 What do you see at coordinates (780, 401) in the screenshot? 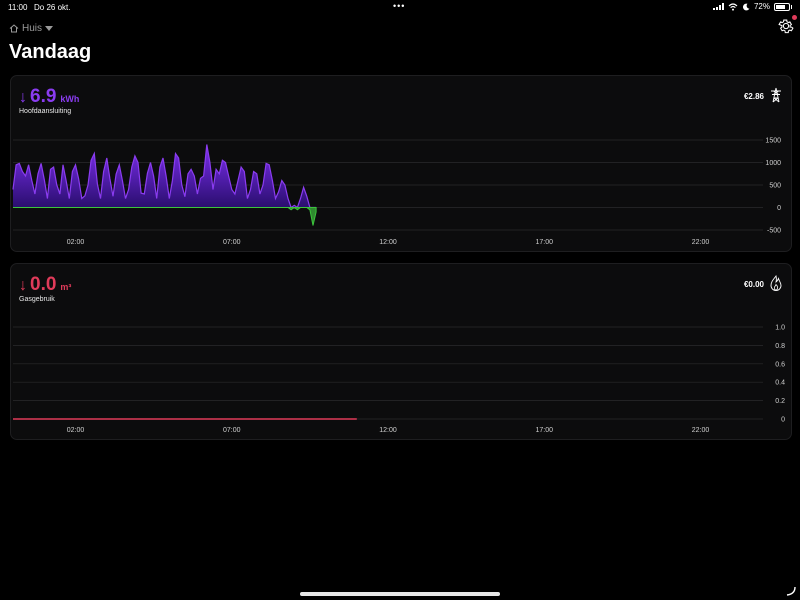
I see `y-tick-label: 0.2` at bounding box center [780, 401].